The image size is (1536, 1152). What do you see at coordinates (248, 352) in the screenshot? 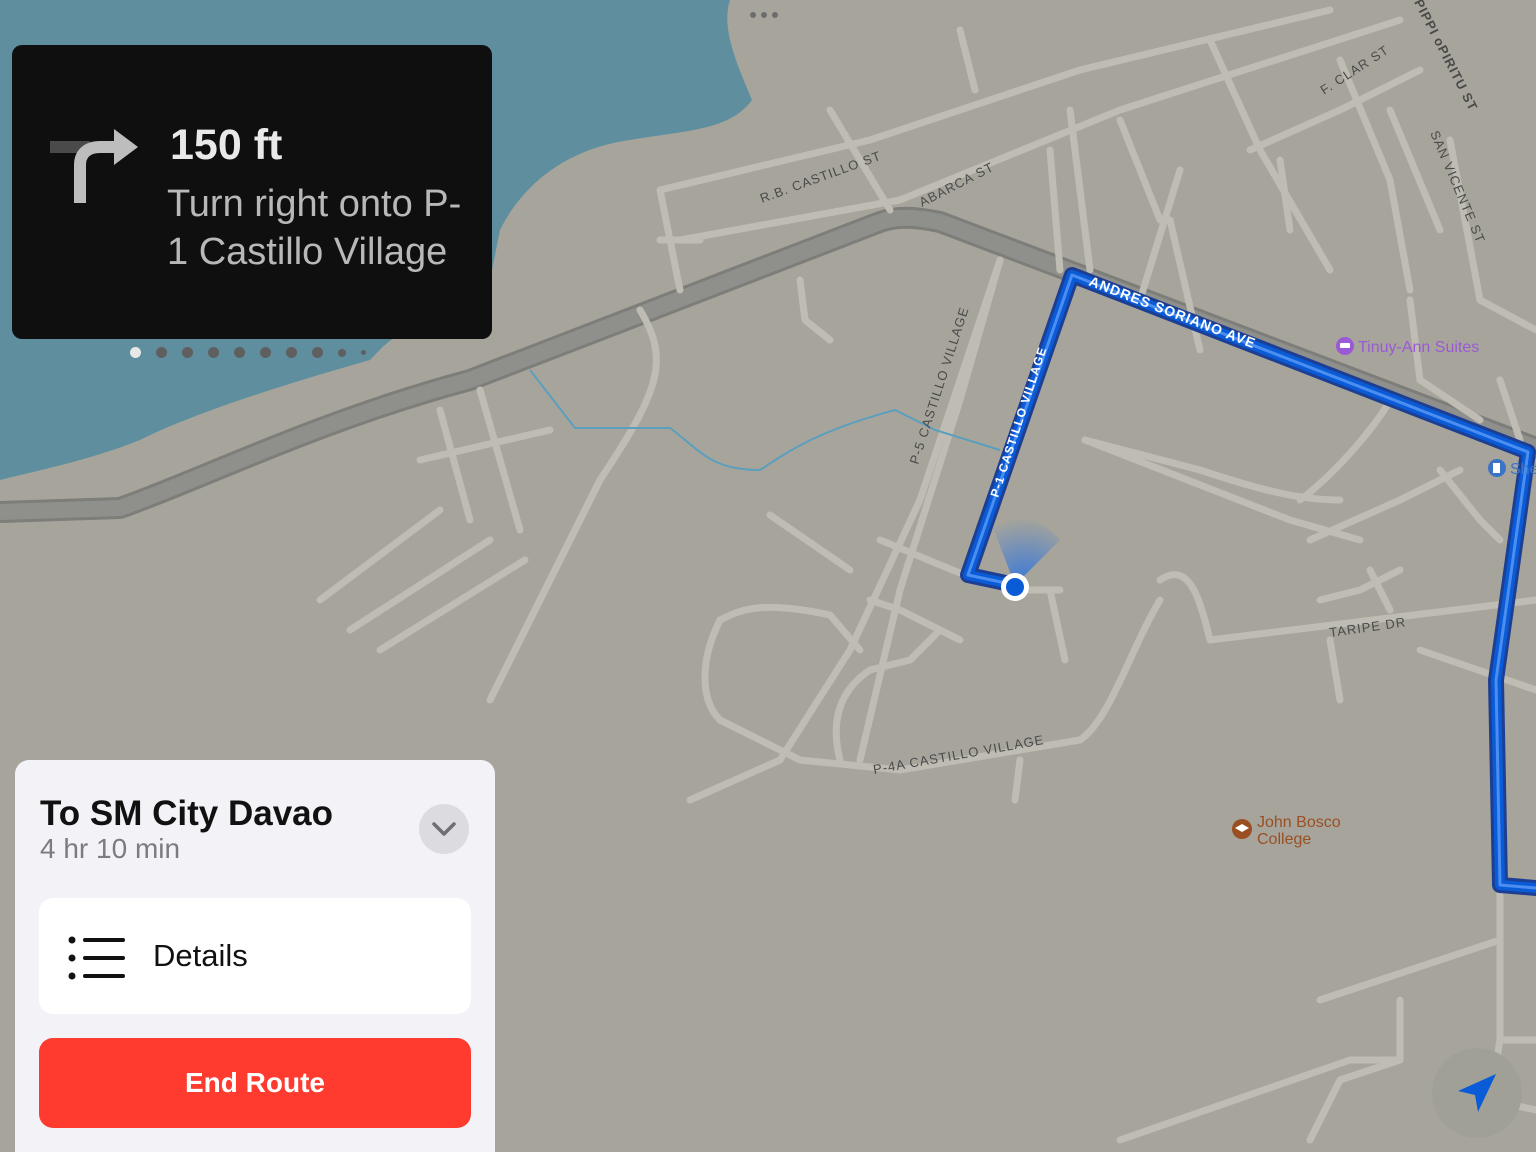
I see `step-pager` at bounding box center [248, 352].